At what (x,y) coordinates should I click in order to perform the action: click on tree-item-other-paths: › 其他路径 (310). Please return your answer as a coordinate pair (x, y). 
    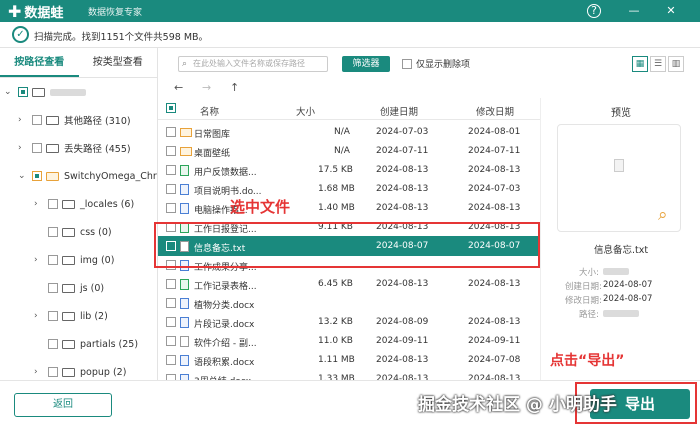
    Looking at the image, I should click on (74, 120).